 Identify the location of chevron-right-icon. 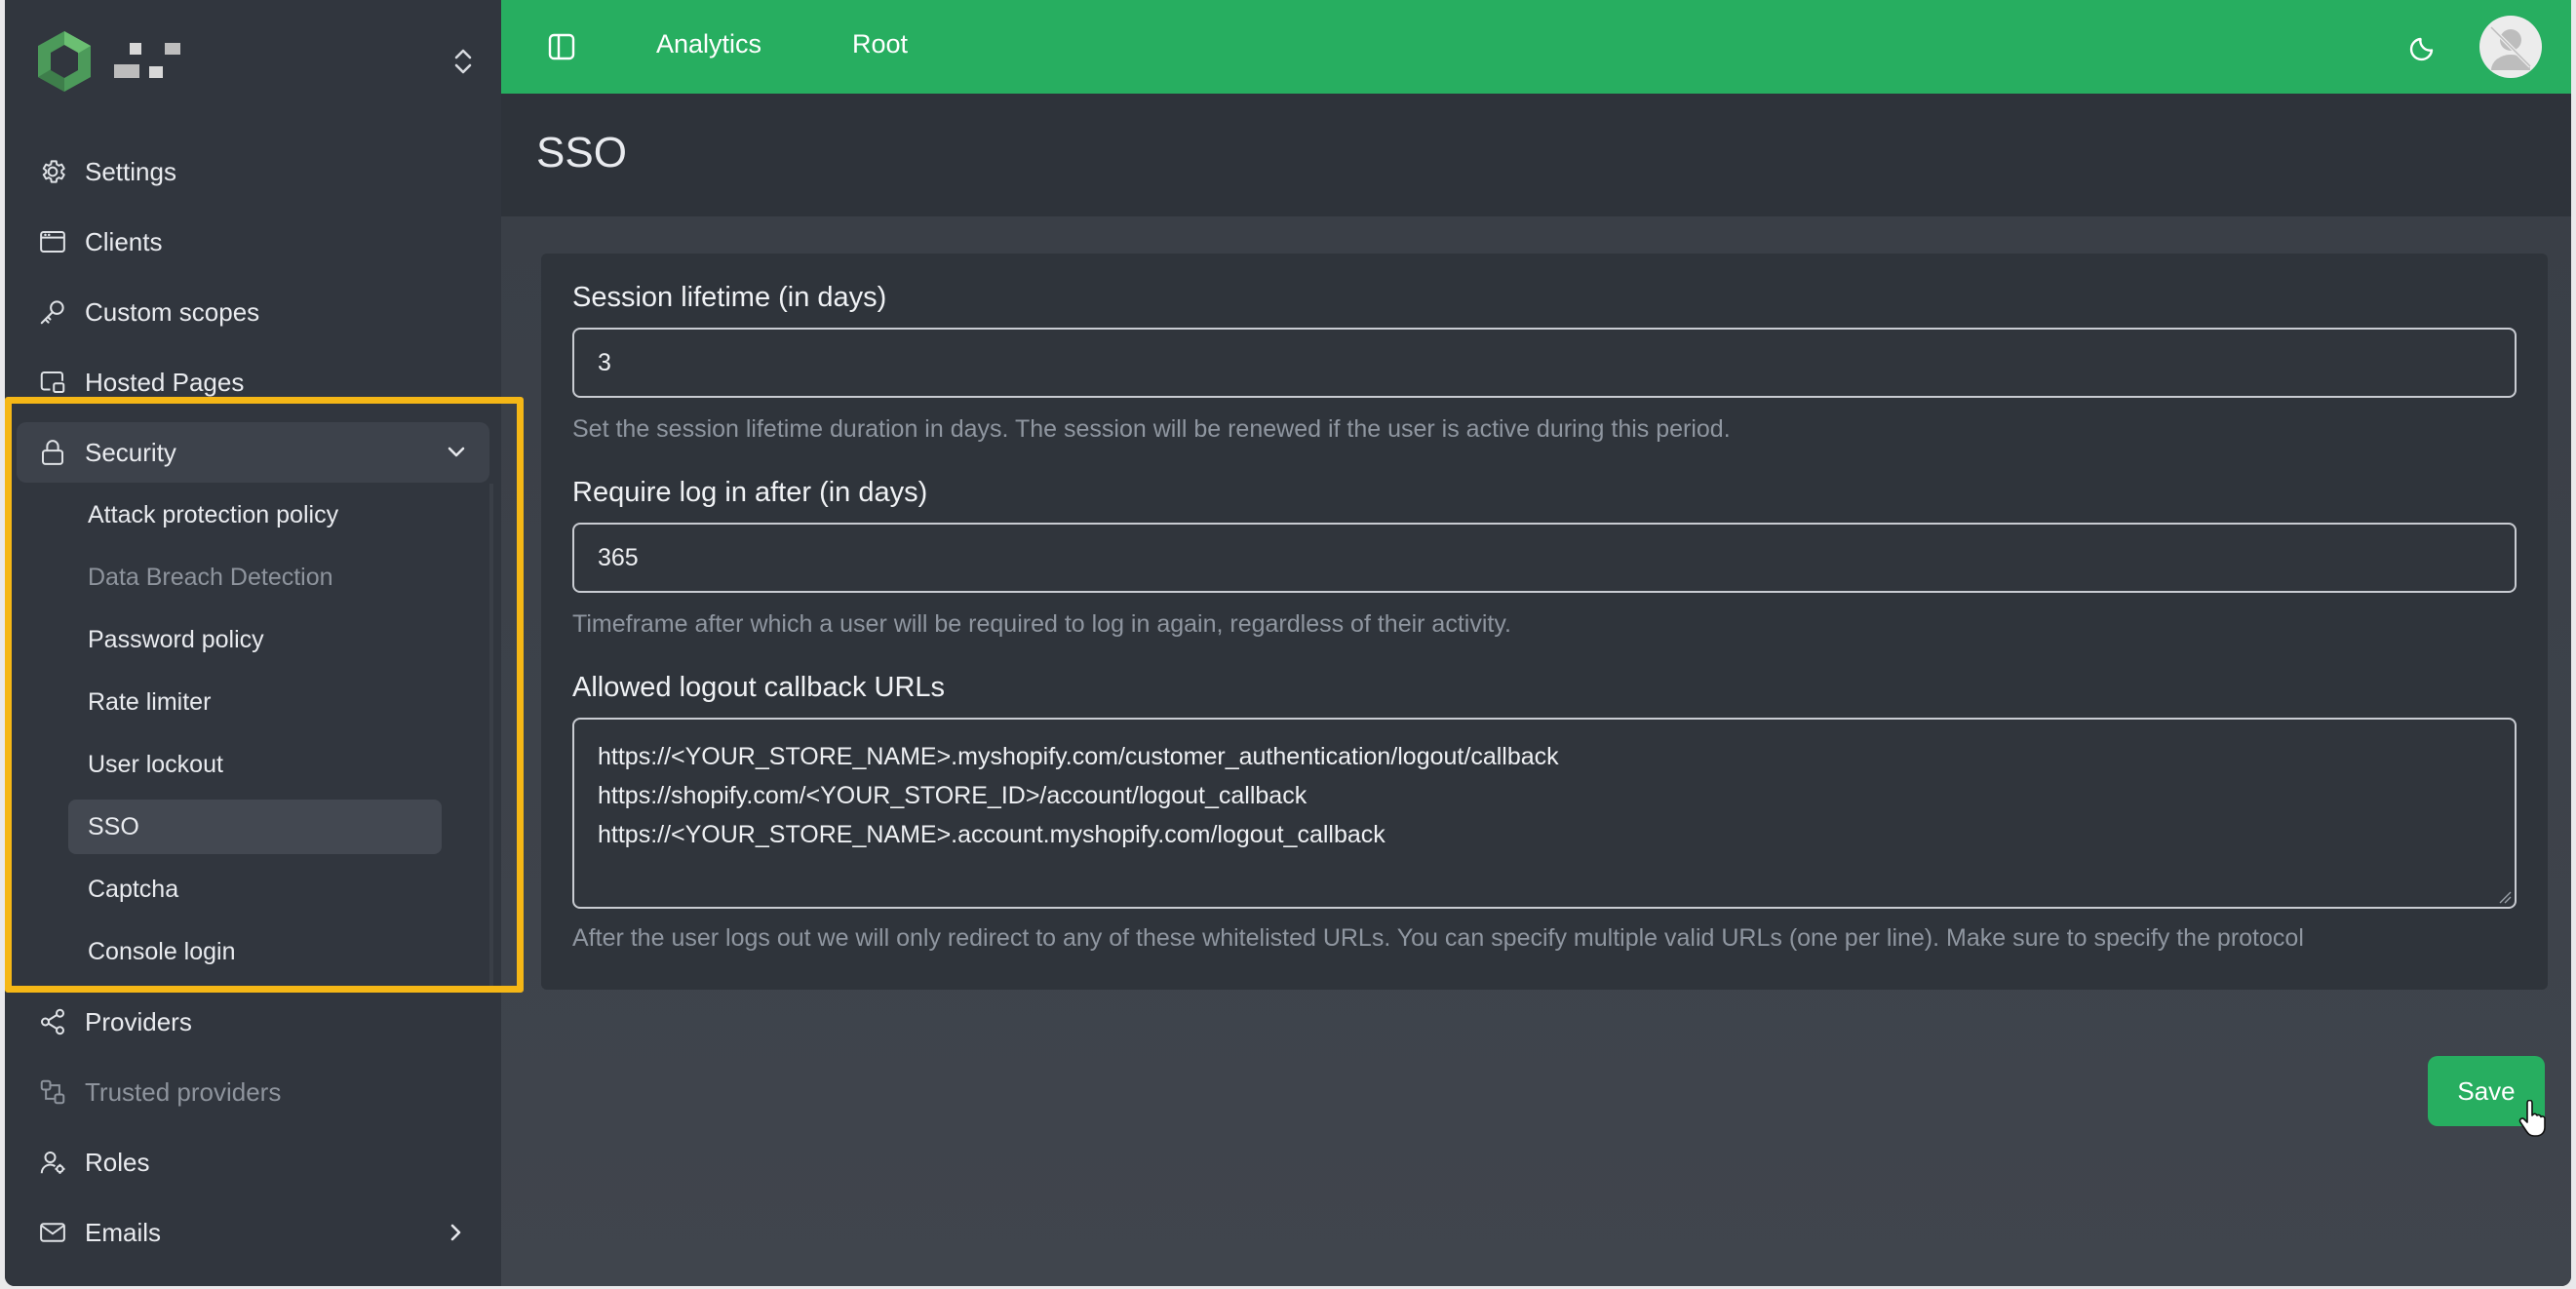
(455, 1232).